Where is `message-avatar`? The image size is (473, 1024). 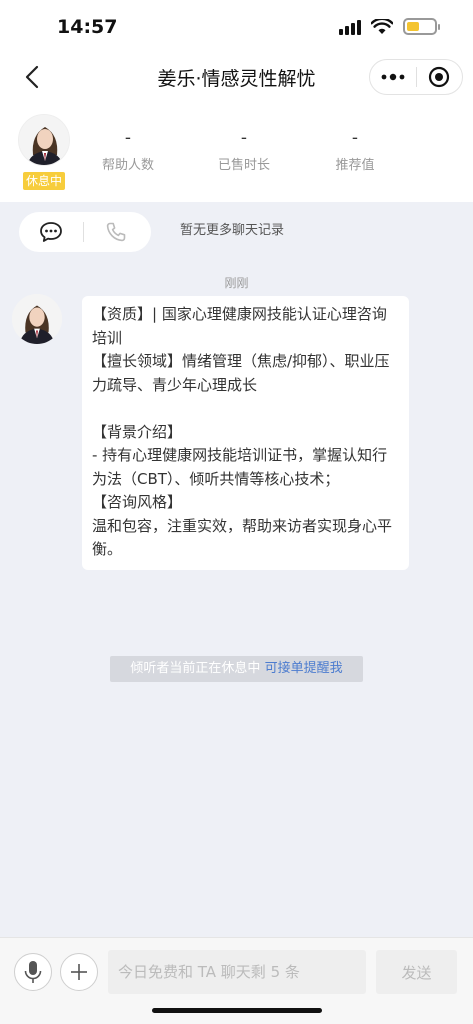
message-avatar is located at coordinates (37, 319).